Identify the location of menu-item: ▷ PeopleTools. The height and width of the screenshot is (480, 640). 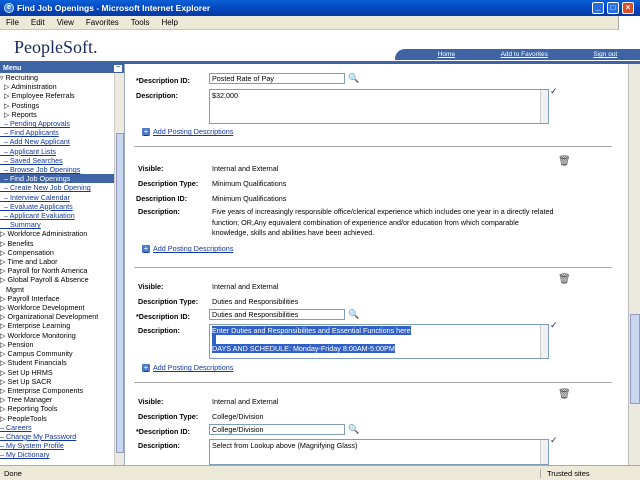
(57, 418).